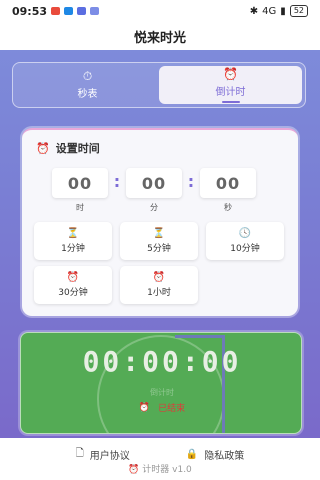  I want to click on stopwatch-icon: ⏱, so click(87, 76).